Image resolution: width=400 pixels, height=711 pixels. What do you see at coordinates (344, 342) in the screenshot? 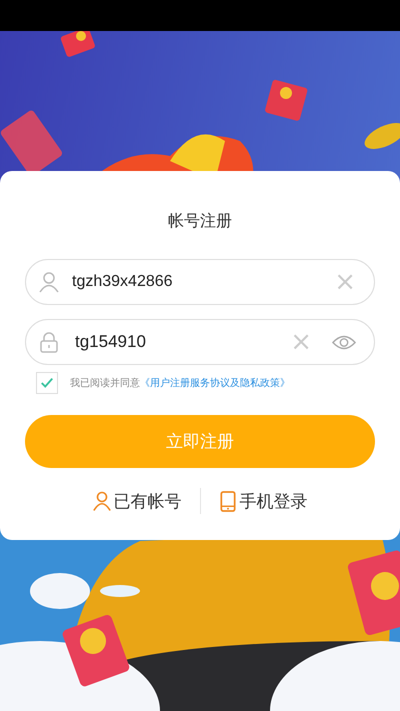
I see `eye-icon` at bounding box center [344, 342].